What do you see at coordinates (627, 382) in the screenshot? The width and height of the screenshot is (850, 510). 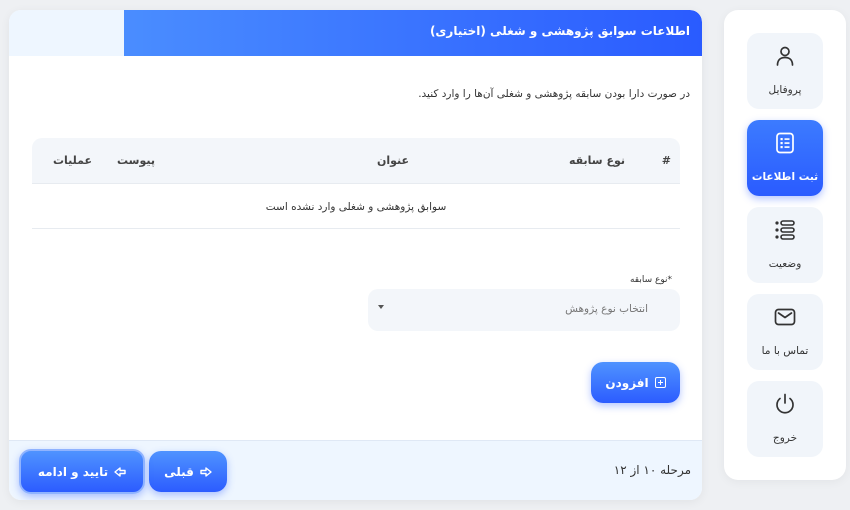 I see `add-button-label: افزودن` at bounding box center [627, 382].